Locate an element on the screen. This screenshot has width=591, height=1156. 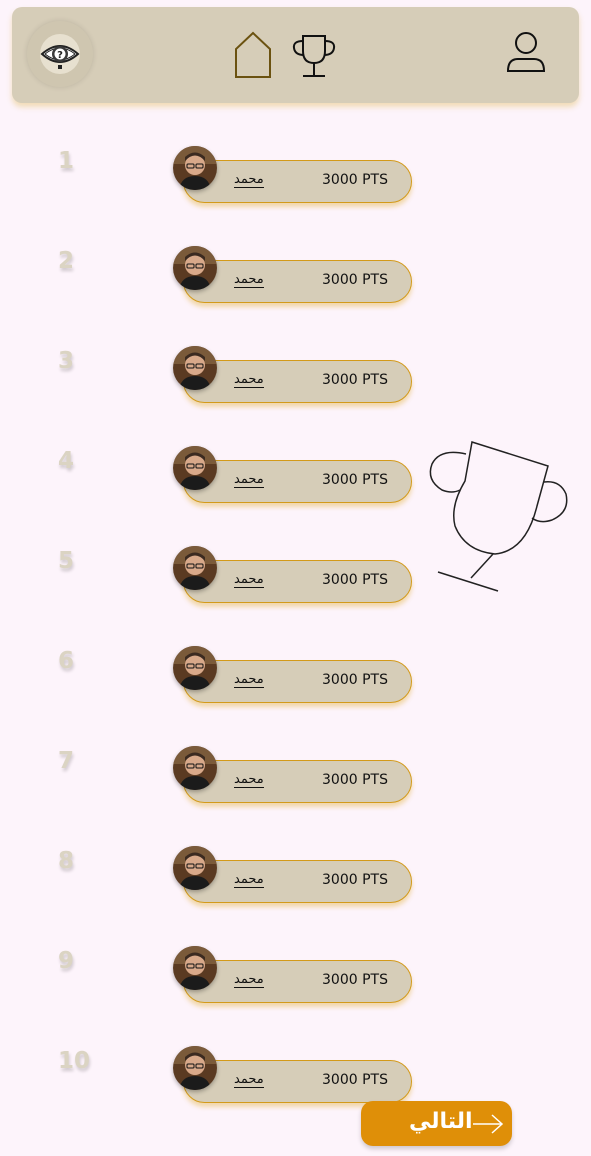
leaderboard-row: 9 محمد 3000 PTS is located at coordinates (295, 997).